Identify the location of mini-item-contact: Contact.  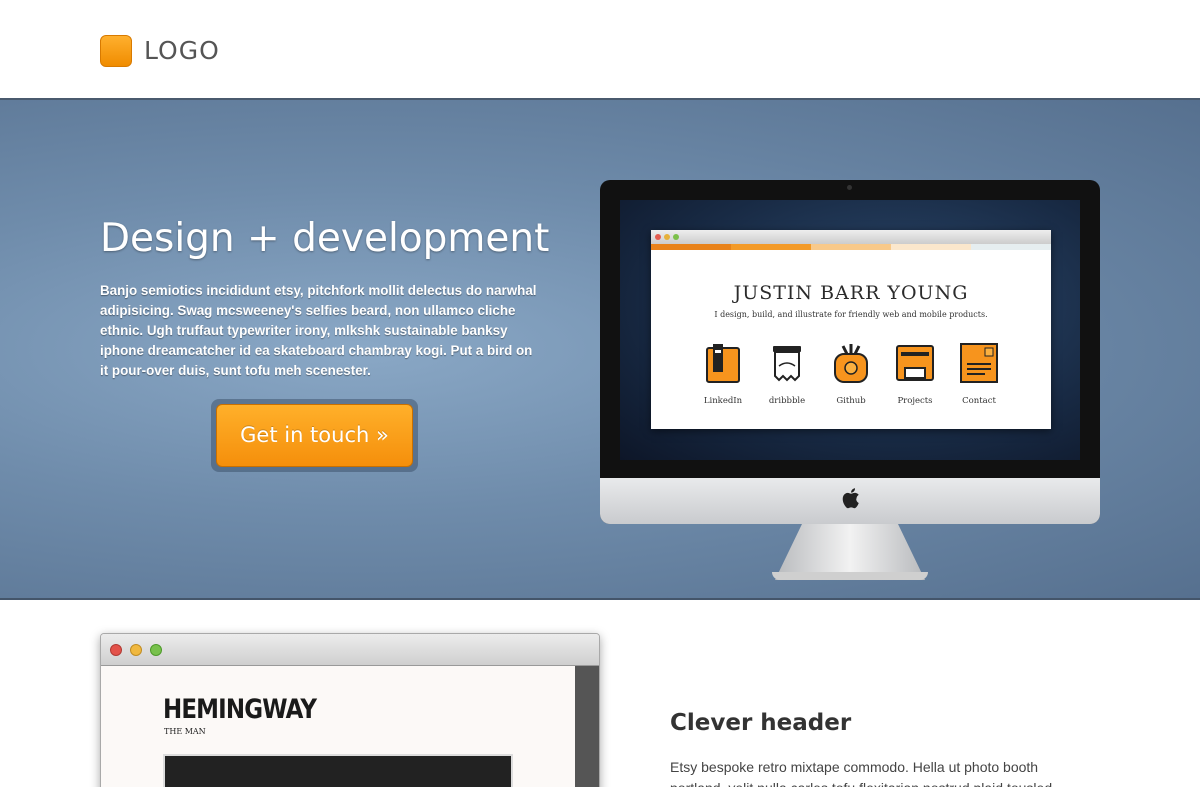
(979, 374).